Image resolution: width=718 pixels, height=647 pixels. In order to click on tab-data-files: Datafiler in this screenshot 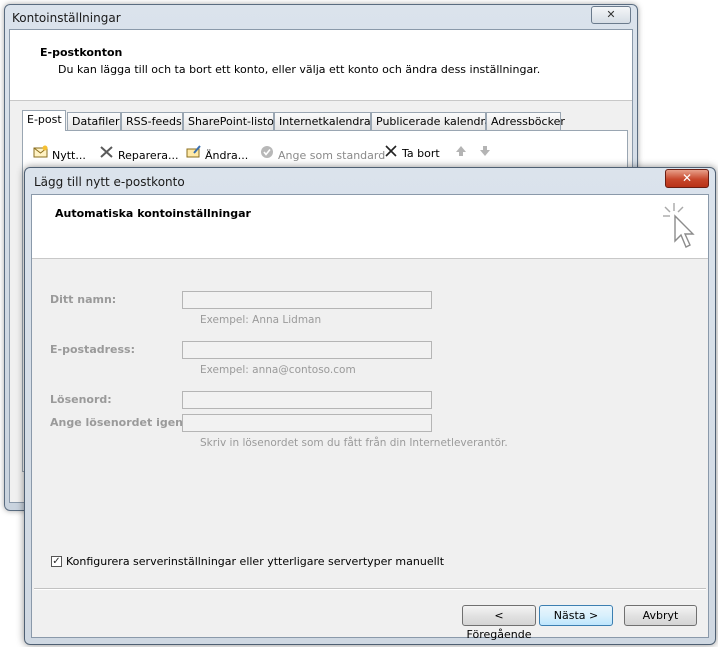, I will do `click(94, 121)`.